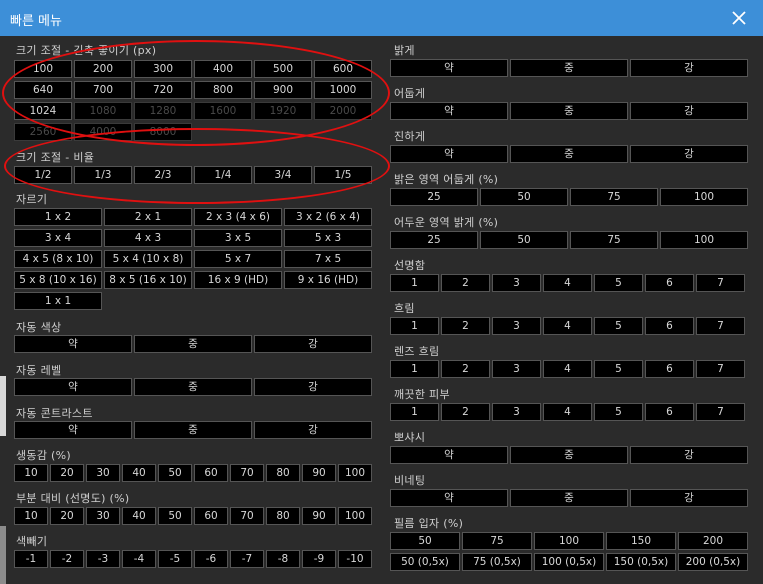  Describe the element at coordinates (247, 473) in the screenshot. I see `vibrance-button: 70` at that location.